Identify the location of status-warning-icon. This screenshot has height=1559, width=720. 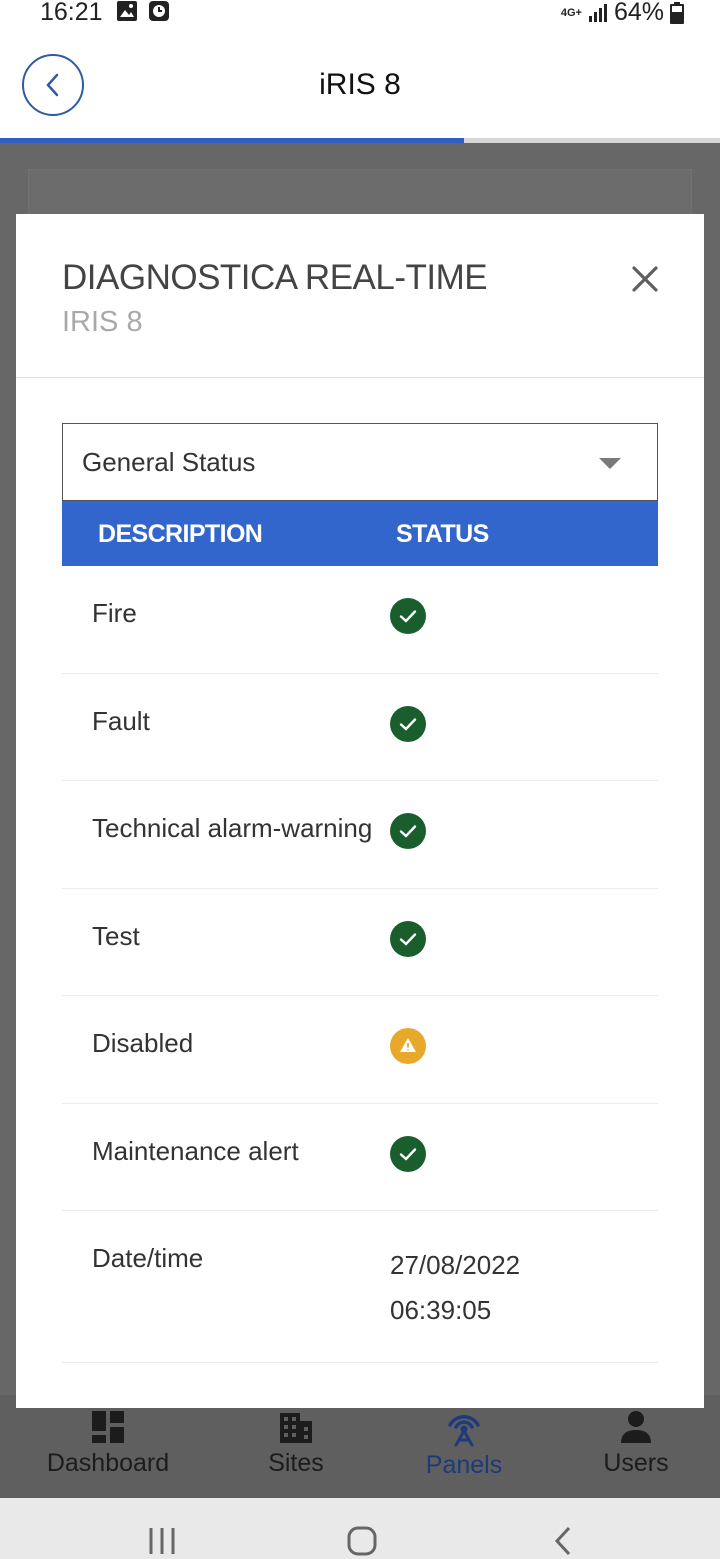
(408, 1046).